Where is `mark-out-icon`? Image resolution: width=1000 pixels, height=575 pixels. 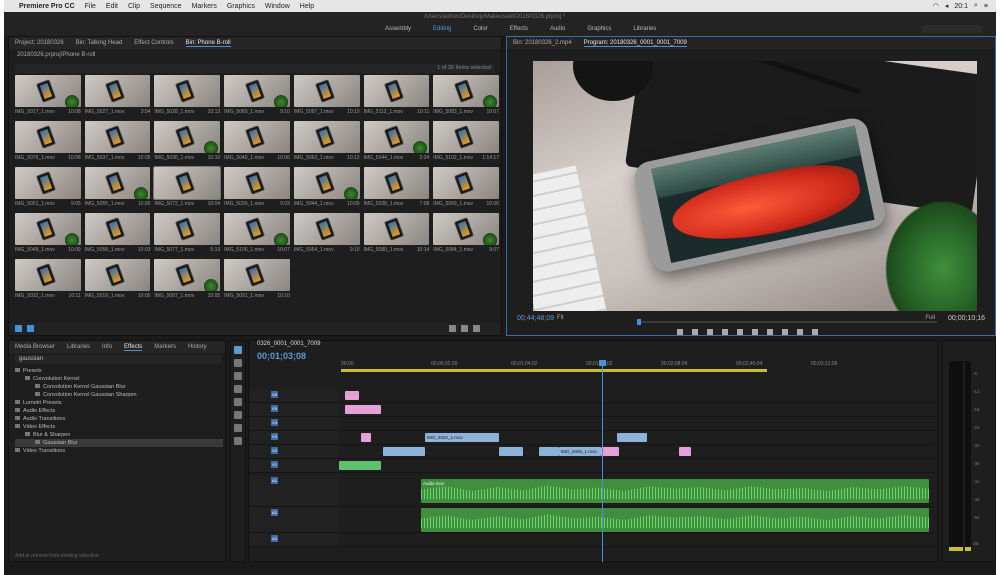 mark-out-icon is located at coordinates (695, 332).